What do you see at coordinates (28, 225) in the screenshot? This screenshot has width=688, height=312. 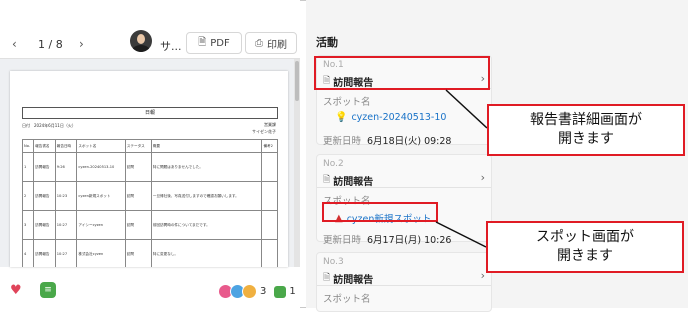 I see `table-cell: 3` at bounding box center [28, 225].